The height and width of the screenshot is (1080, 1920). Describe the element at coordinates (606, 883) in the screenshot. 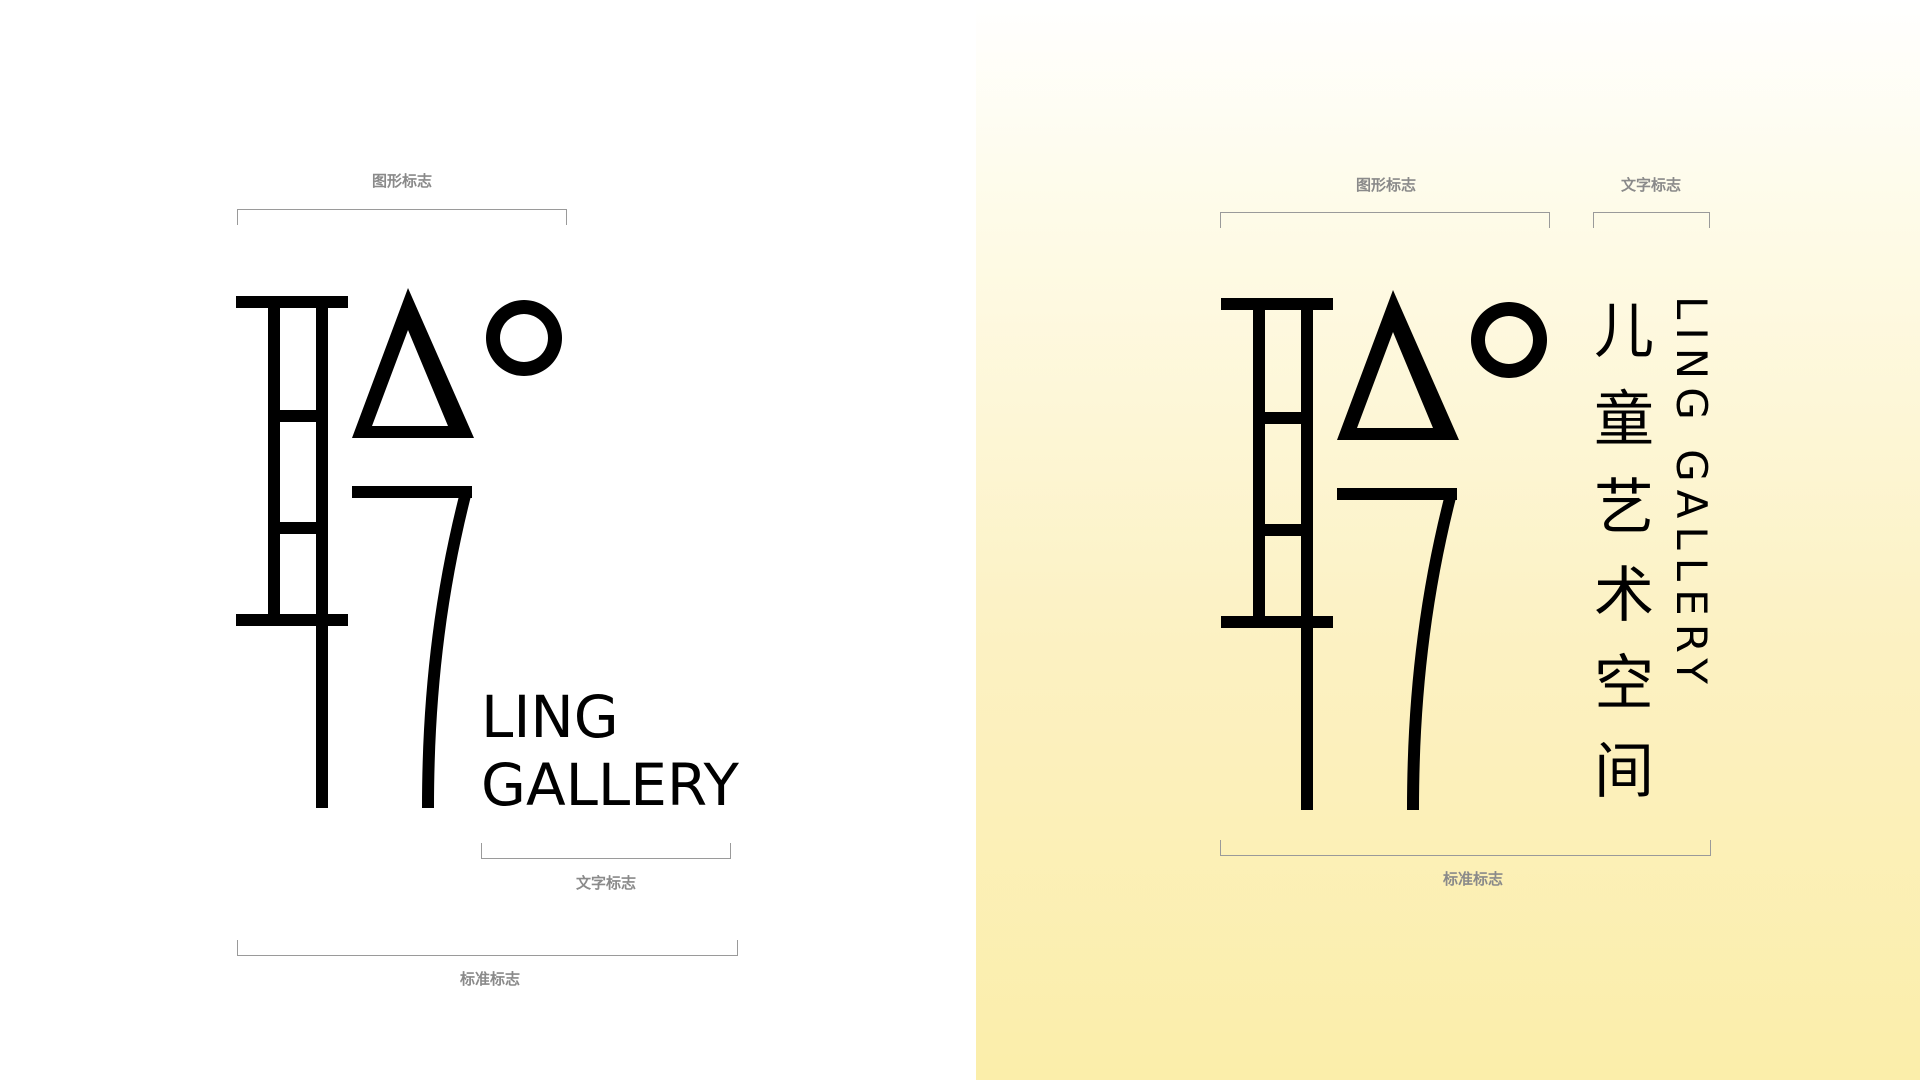

I see `text-logo-caption: 文字标志` at that location.